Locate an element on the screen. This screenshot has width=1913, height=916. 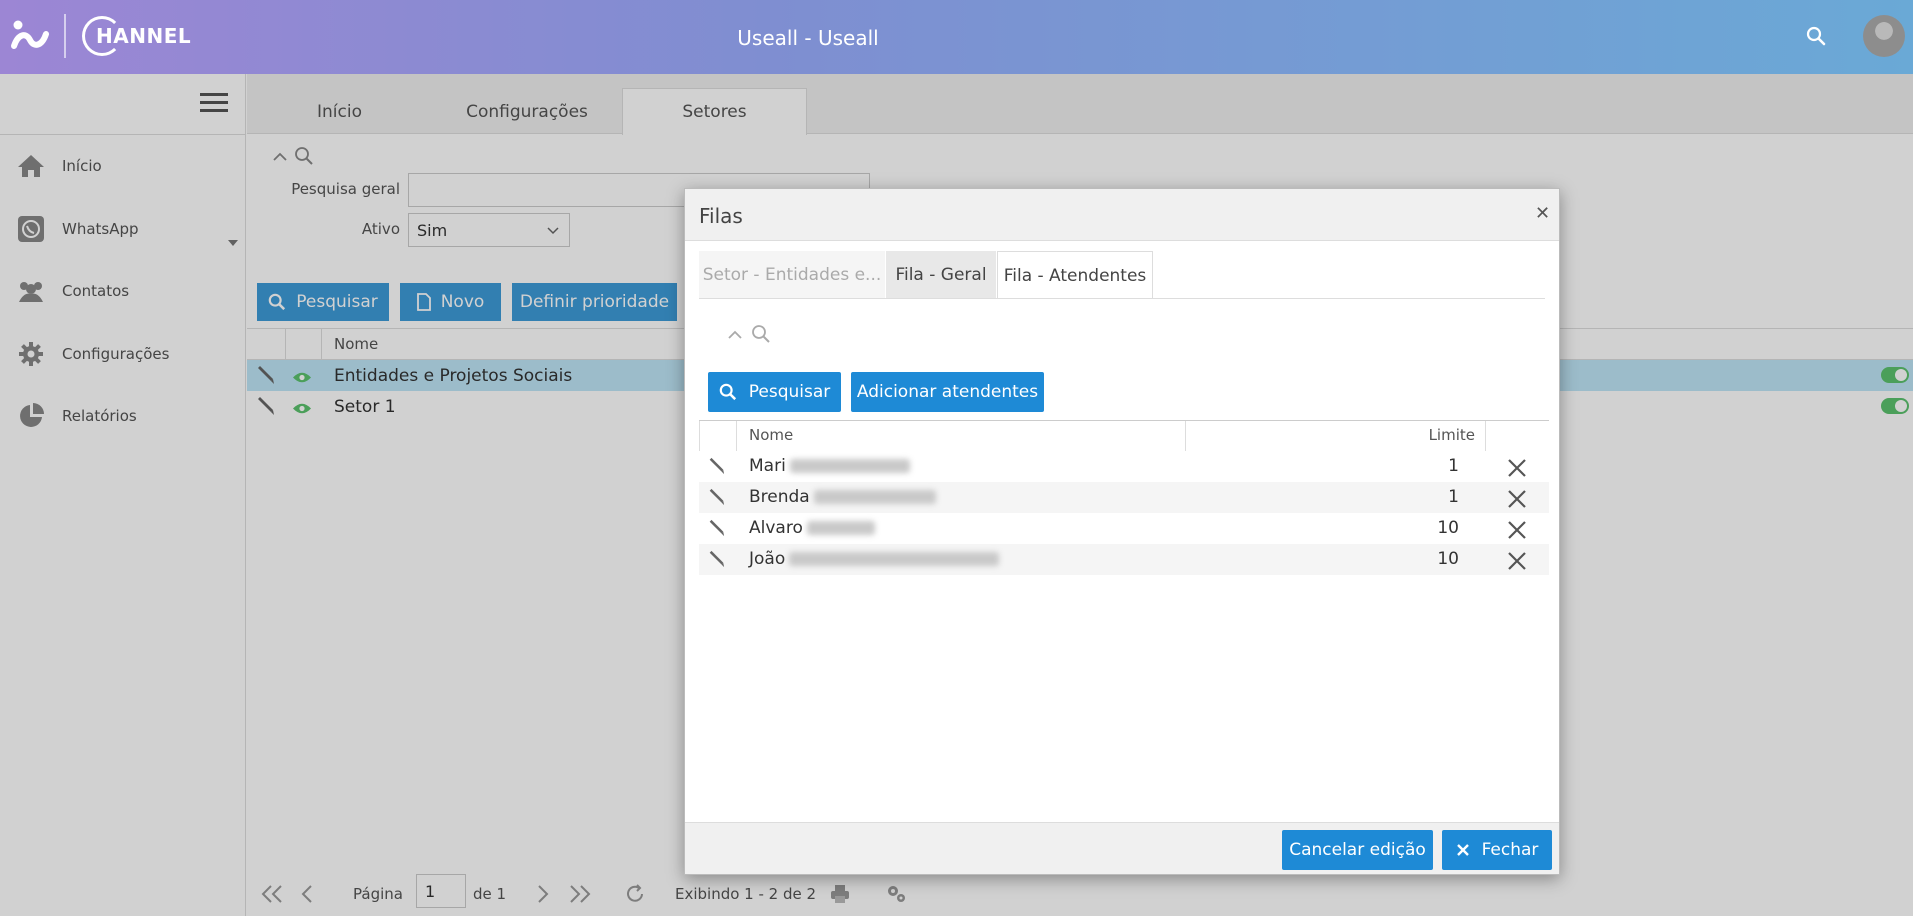
cancel-button-label: Cancelar edição is located at coordinates (1357, 850).